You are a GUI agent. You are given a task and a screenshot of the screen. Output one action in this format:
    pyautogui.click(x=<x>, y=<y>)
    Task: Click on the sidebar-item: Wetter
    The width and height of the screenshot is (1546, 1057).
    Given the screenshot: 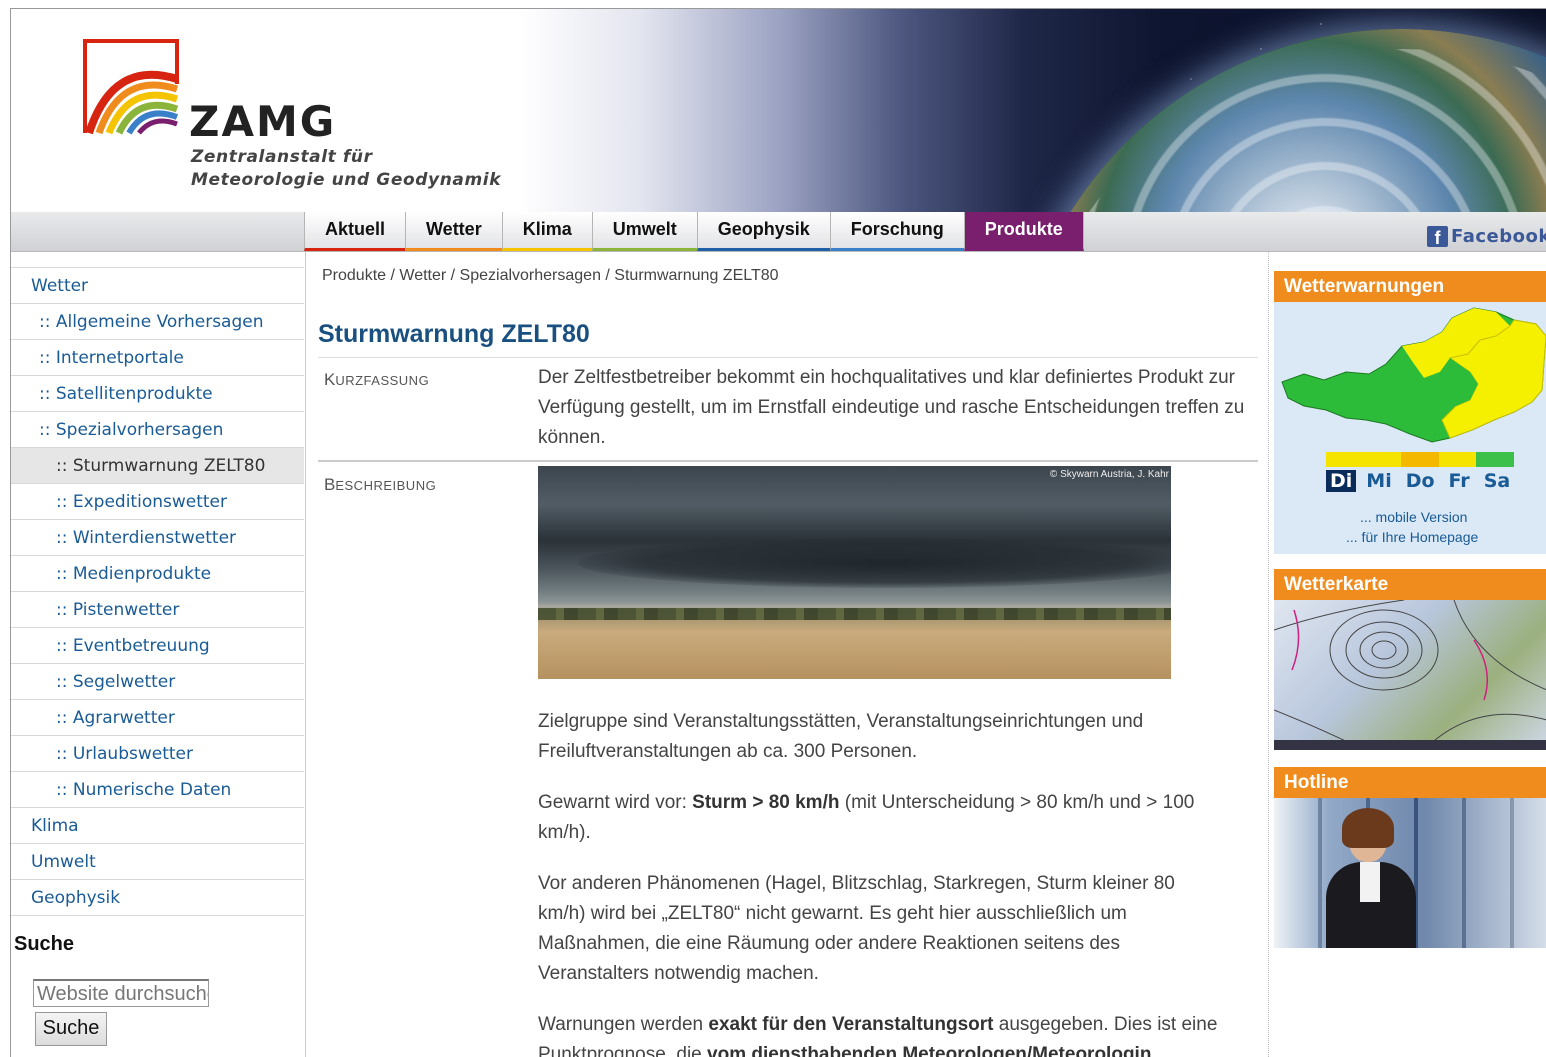 What is the action you would take?
    pyautogui.click(x=157, y=286)
    